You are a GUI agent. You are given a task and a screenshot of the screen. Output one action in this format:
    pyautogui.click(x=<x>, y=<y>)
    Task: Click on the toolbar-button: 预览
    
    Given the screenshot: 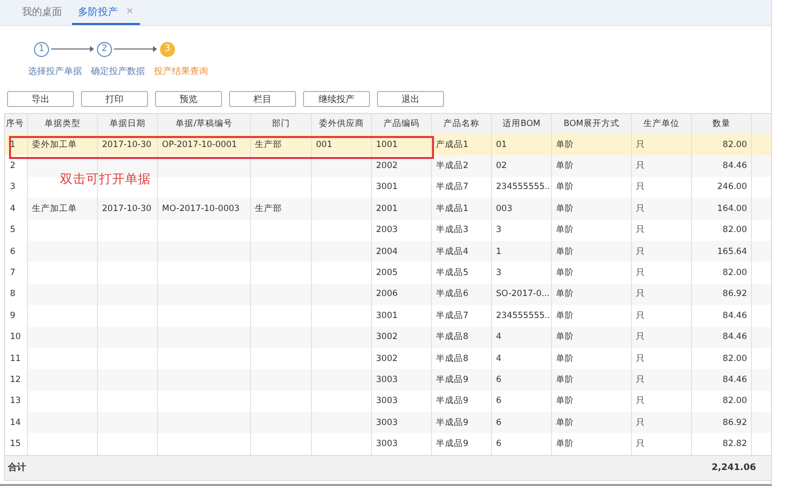 What is the action you would take?
    pyautogui.click(x=188, y=99)
    